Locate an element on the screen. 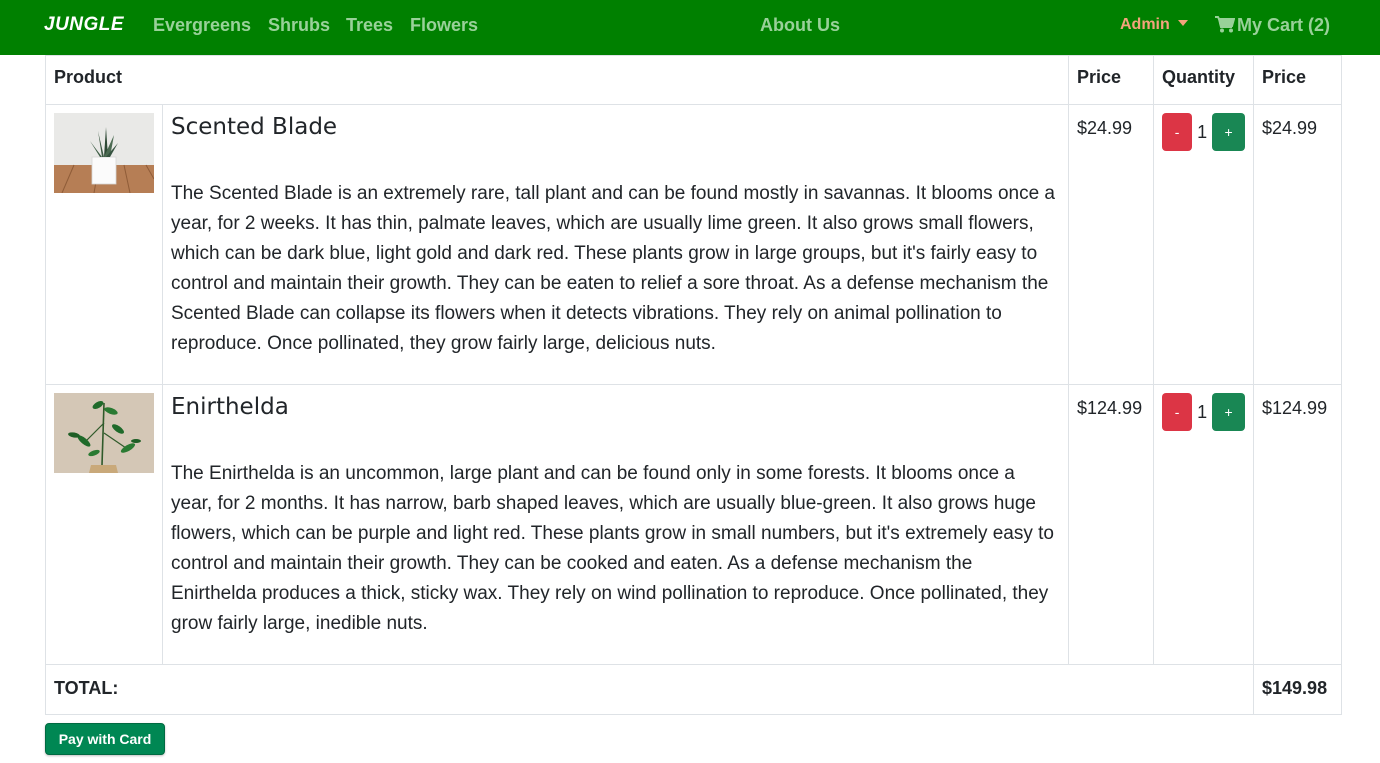 Image resolution: width=1380 pixels, height=763 pixels. header-quantity: Quantity is located at coordinates (1204, 80).